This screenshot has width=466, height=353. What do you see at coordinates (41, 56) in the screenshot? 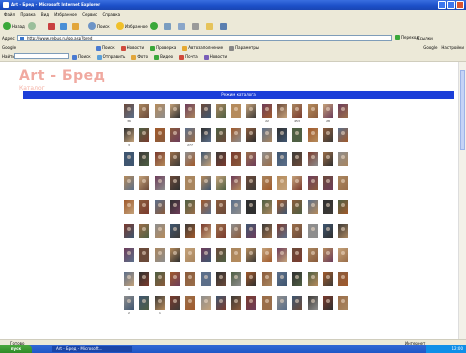
I see `find-input` at bounding box center [41, 56].